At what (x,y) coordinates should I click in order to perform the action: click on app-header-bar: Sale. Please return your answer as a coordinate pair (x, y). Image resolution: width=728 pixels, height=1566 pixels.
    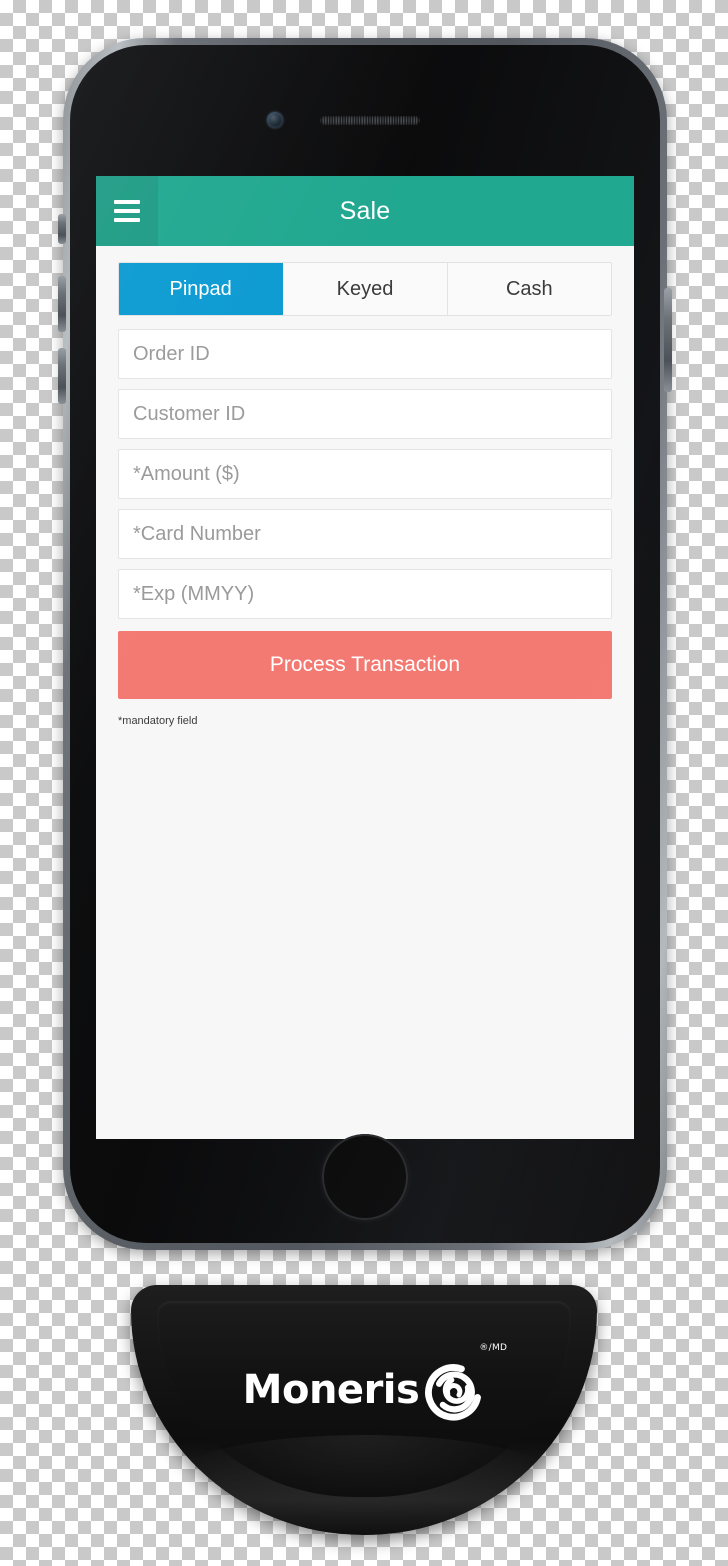
    Looking at the image, I should click on (365, 211).